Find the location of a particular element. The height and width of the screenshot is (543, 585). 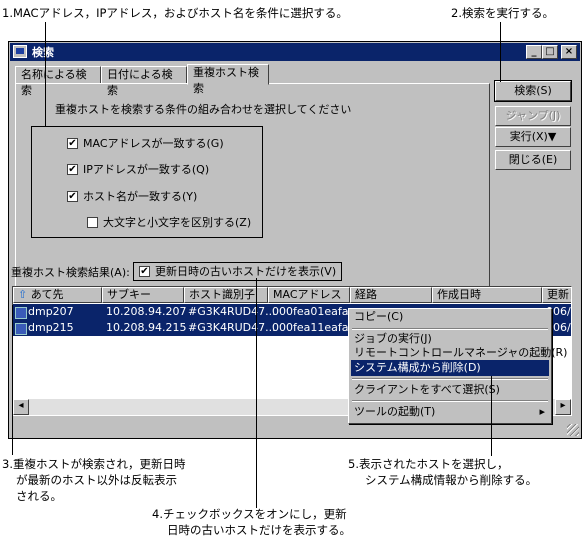

mac-checkbox: ✔ is located at coordinates (72, 143).